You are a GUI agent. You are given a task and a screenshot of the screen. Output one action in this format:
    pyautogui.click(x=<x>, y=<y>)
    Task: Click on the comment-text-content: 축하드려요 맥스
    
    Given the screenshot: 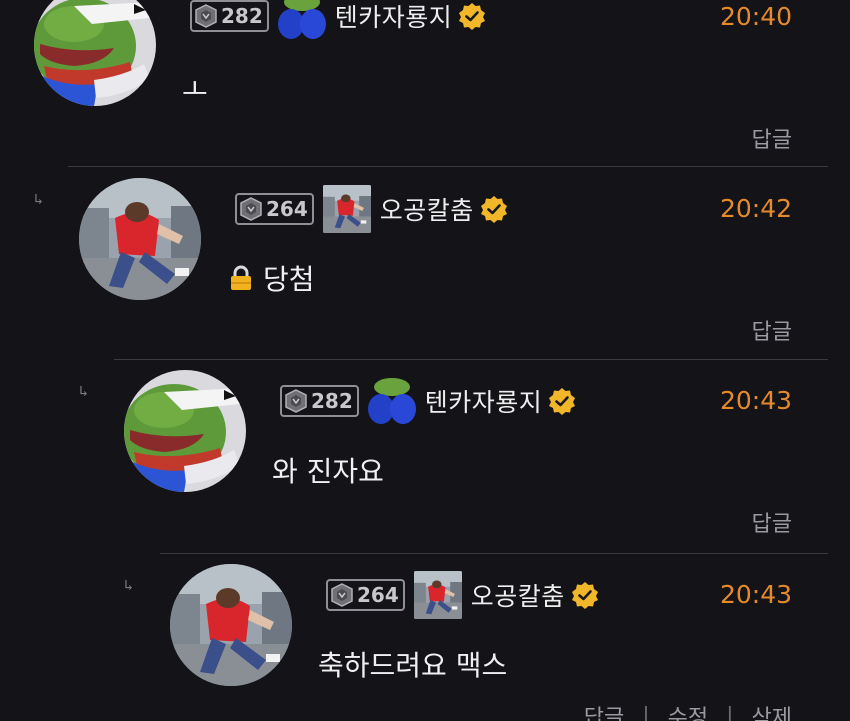 What is the action you would take?
    pyautogui.click(x=413, y=665)
    